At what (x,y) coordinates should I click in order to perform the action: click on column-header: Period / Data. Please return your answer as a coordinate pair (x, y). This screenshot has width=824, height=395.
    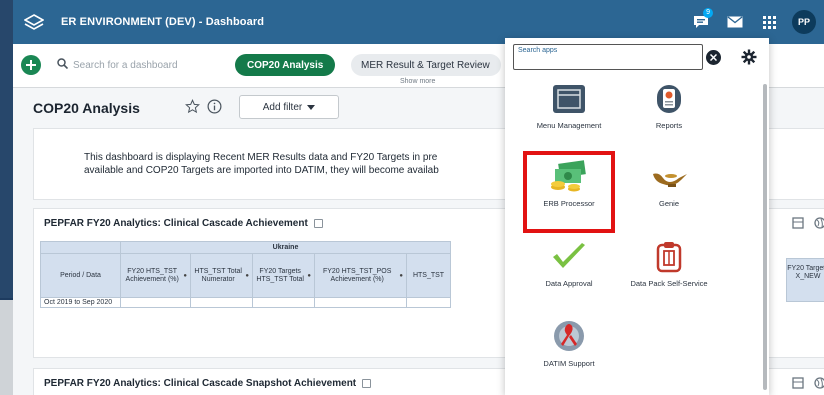
    Looking at the image, I should click on (80, 275).